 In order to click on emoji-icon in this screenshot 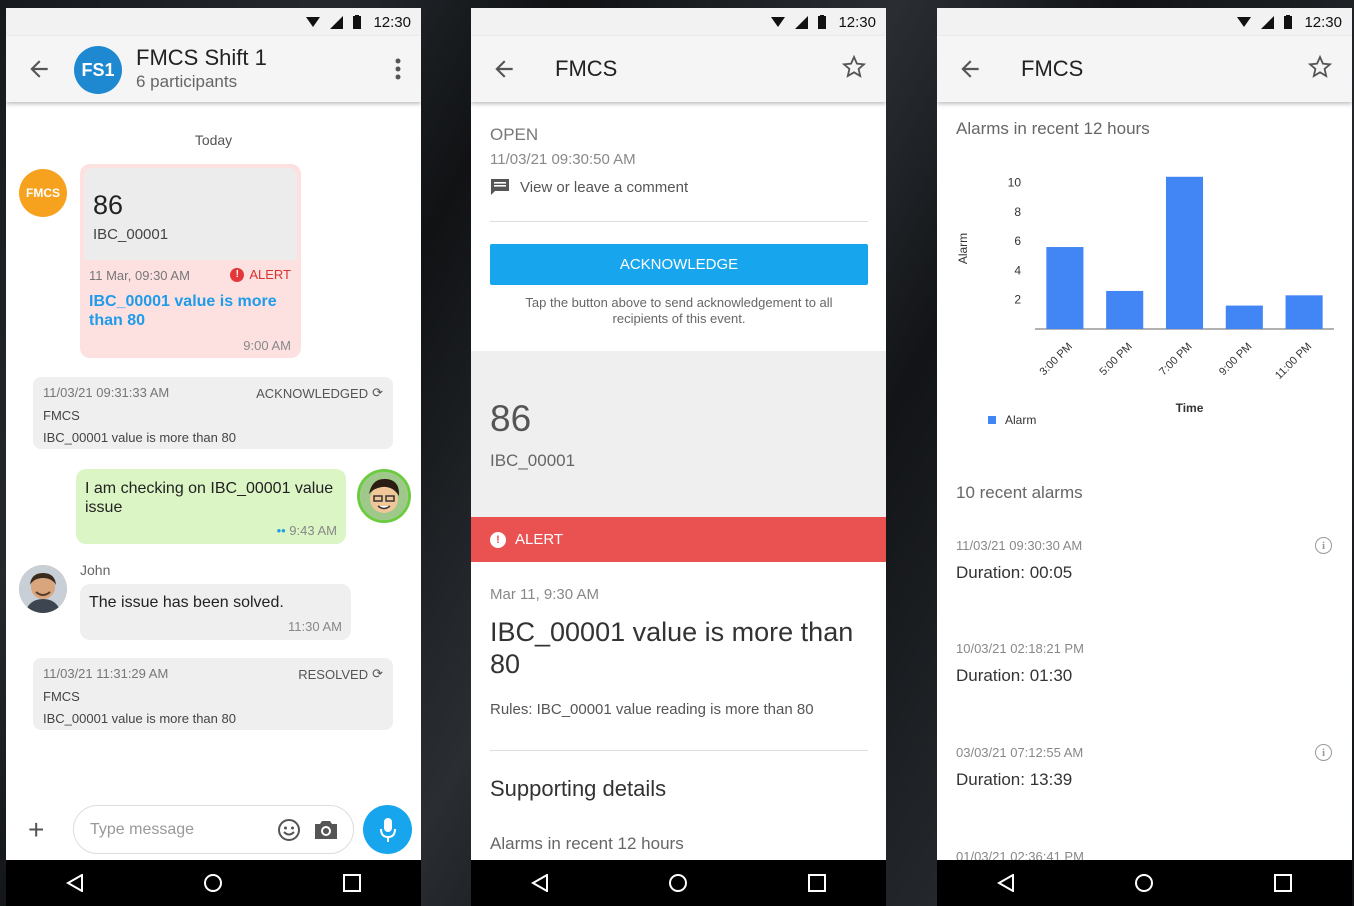, I will do `click(289, 830)`.